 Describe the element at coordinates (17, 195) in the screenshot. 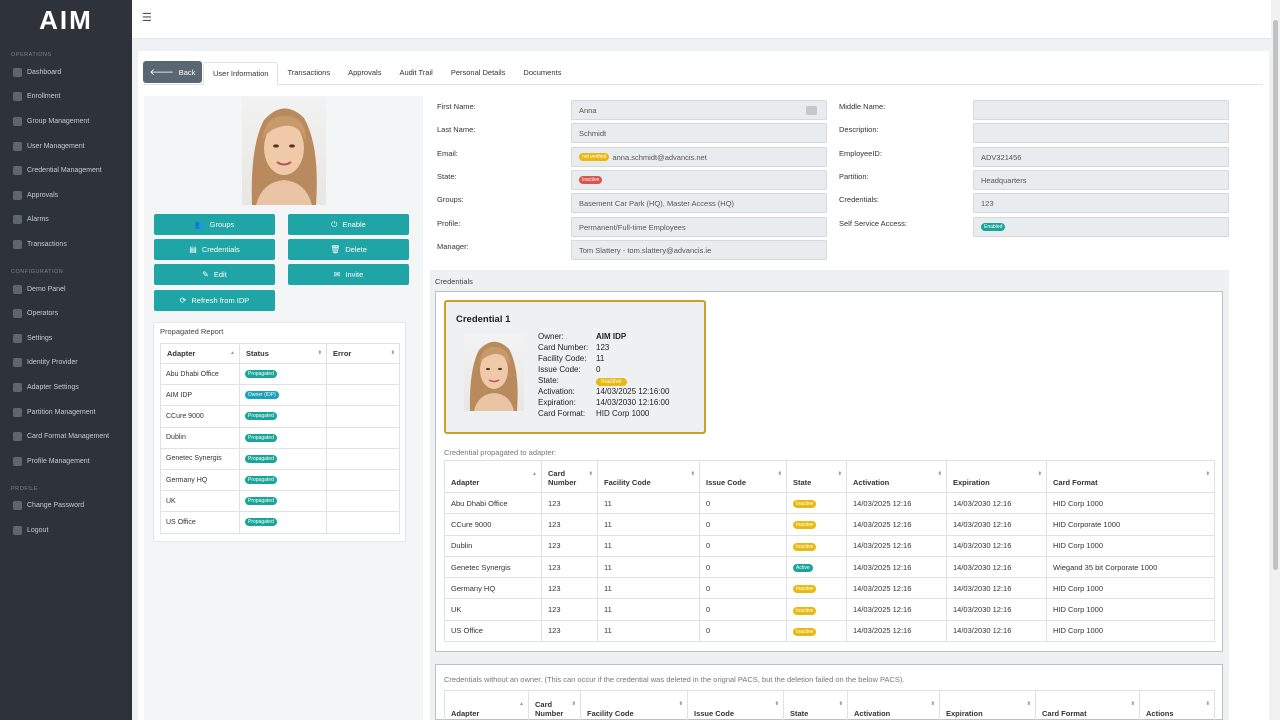

I see `check-icon` at that location.